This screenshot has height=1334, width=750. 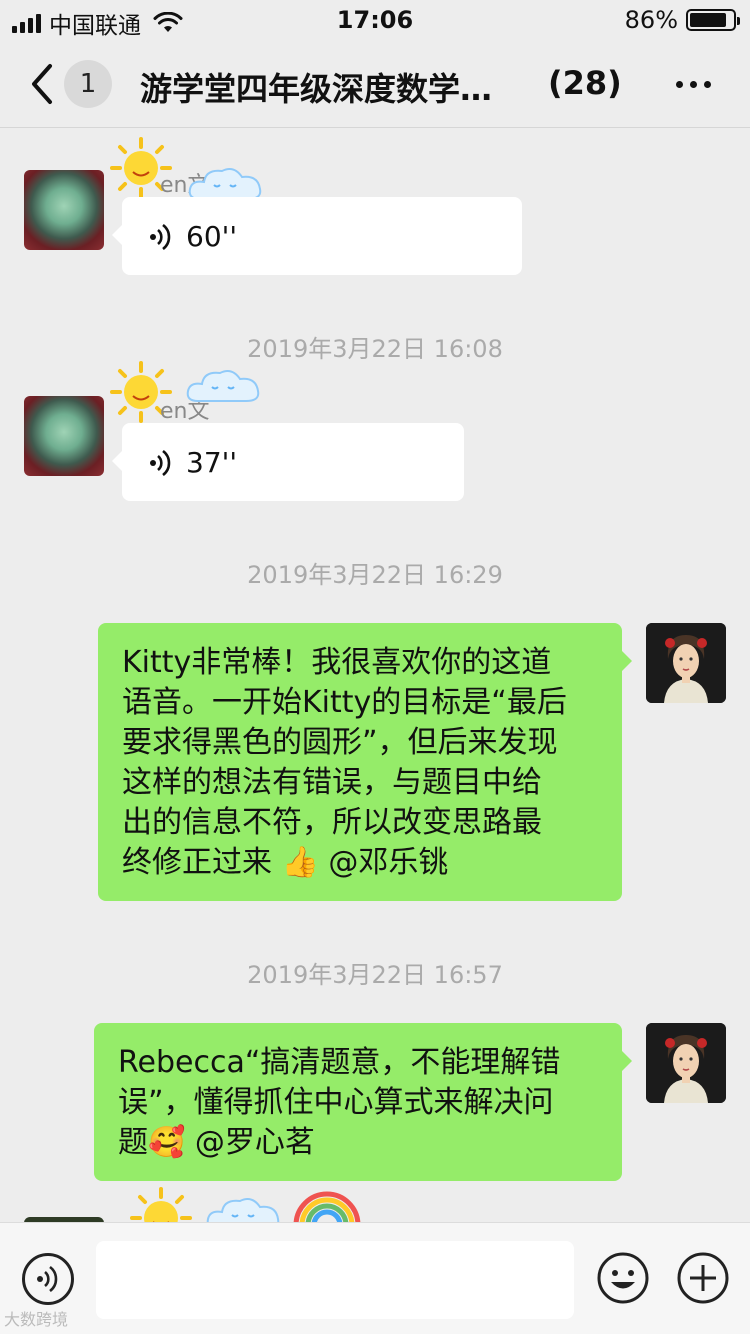 What do you see at coordinates (332, 782) in the screenshot?
I see `message-line: 这样的想法有错误，与题目中给` at bounding box center [332, 782].